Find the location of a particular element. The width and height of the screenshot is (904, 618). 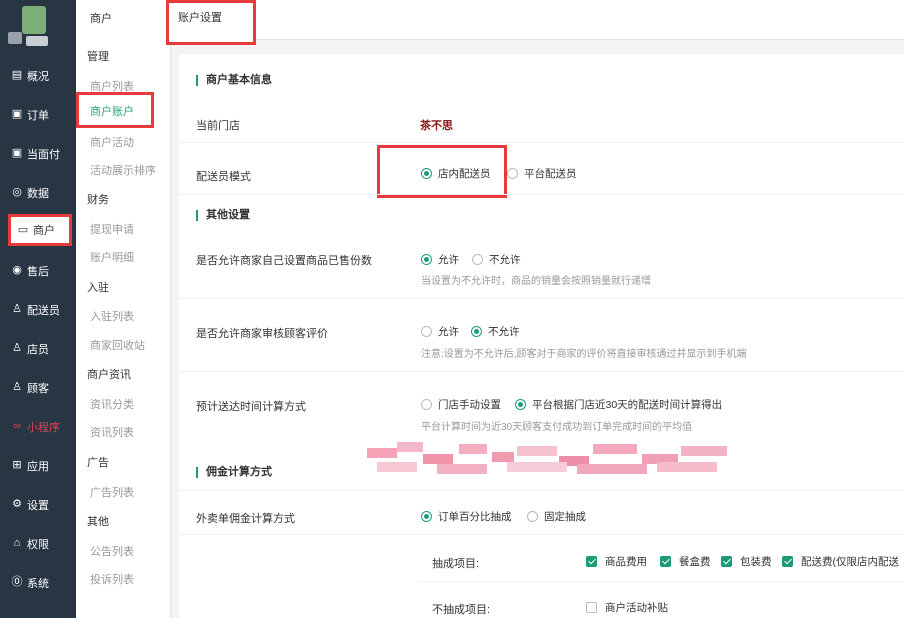

review-allow-option: 允许 is located at coordinates (440, 331).